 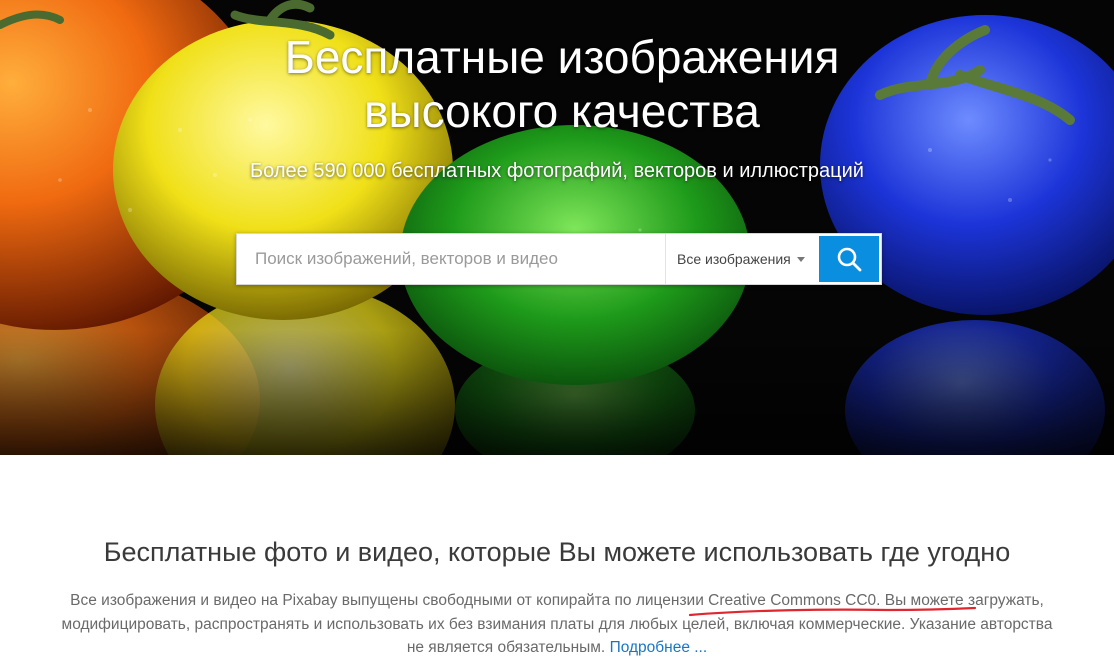 What do you see at coordinates (506, 647) in the screenshot?
I see `license-text-line3: не является обязательным.` at bounding box center [506, 647].